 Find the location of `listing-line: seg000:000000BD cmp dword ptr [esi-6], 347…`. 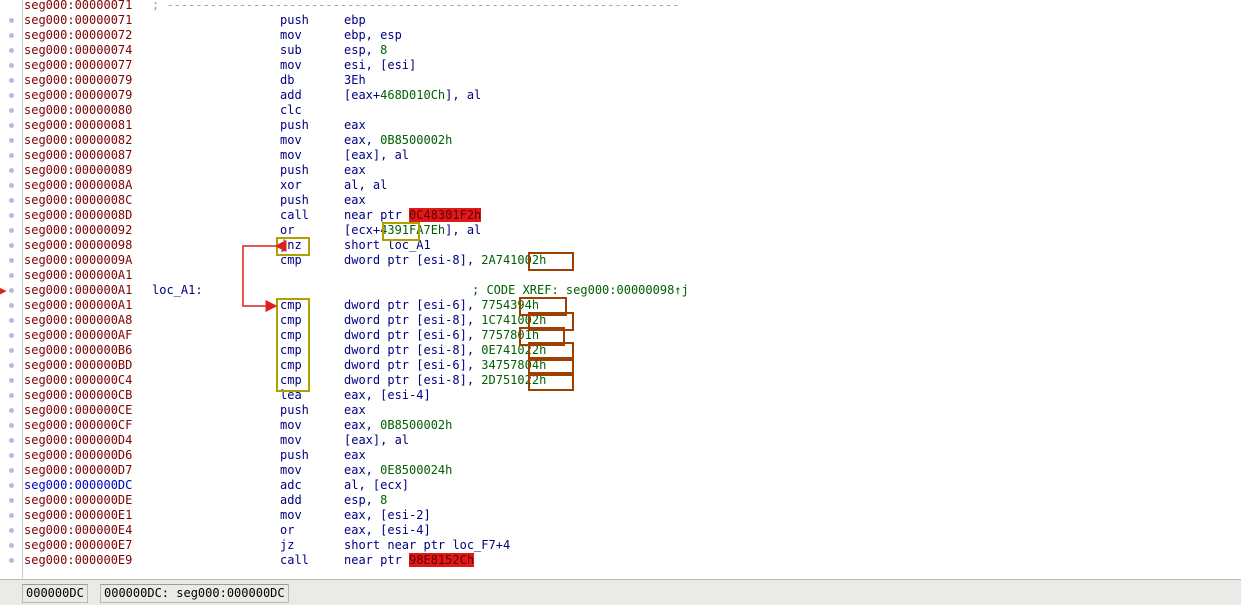

listing-line: seg000:000000BD cmp dword ptr [esi-6], 347… is located at coordinates (620, 365).